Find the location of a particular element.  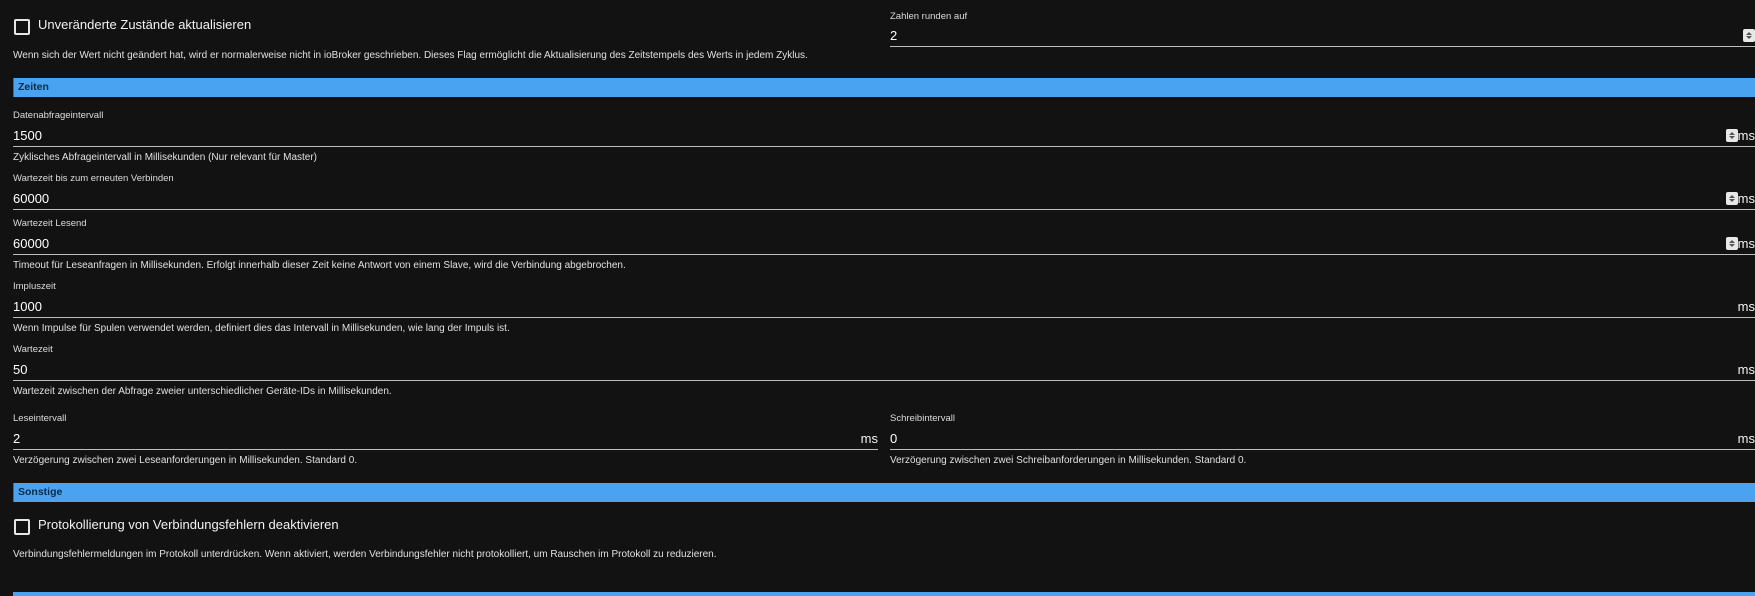

poll-interval-label: Datenabfrageintervall is located at coordinates (58, 115).